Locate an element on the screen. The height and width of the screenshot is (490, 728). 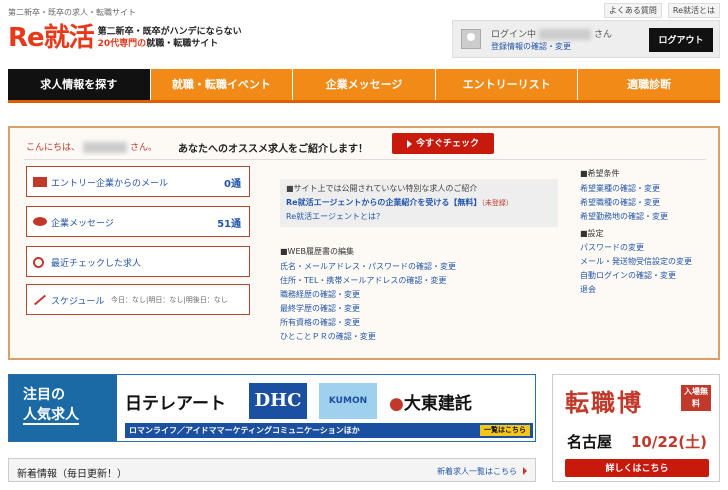
blurred-username is located at coordinates (565, 34).